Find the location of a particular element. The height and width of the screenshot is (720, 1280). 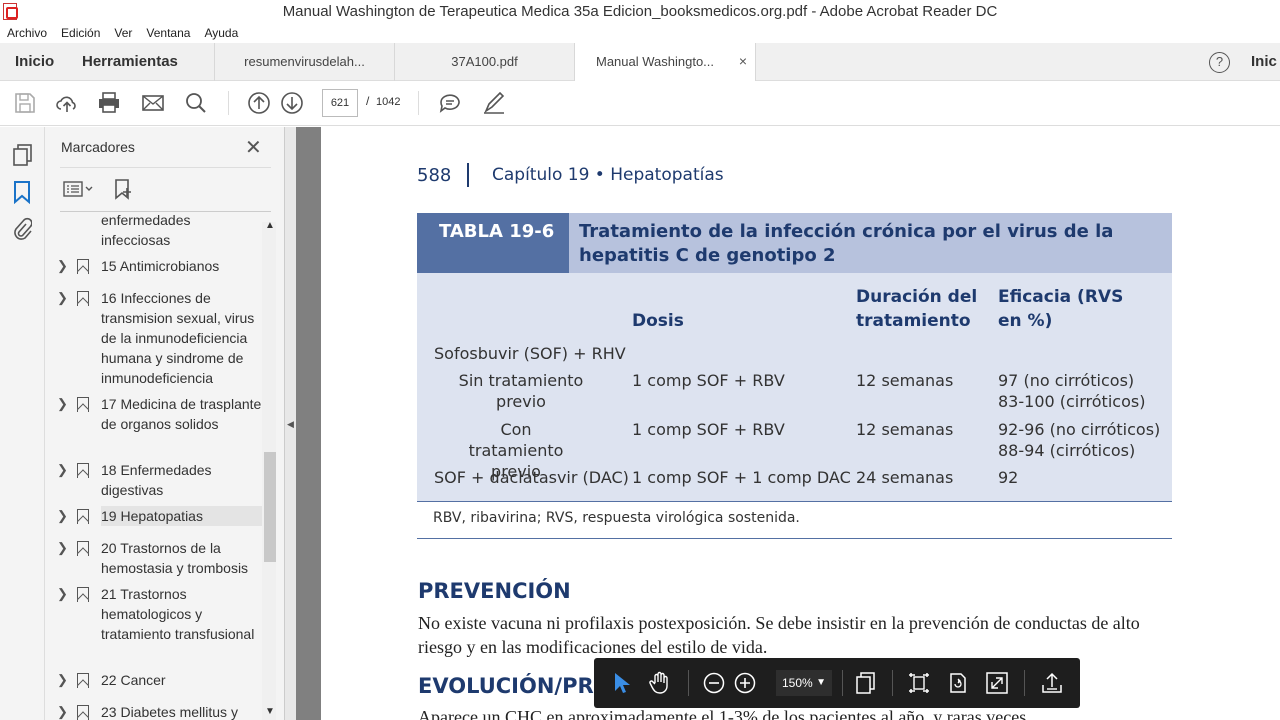

hand-tool-icon is located at coordinates (660, 683).